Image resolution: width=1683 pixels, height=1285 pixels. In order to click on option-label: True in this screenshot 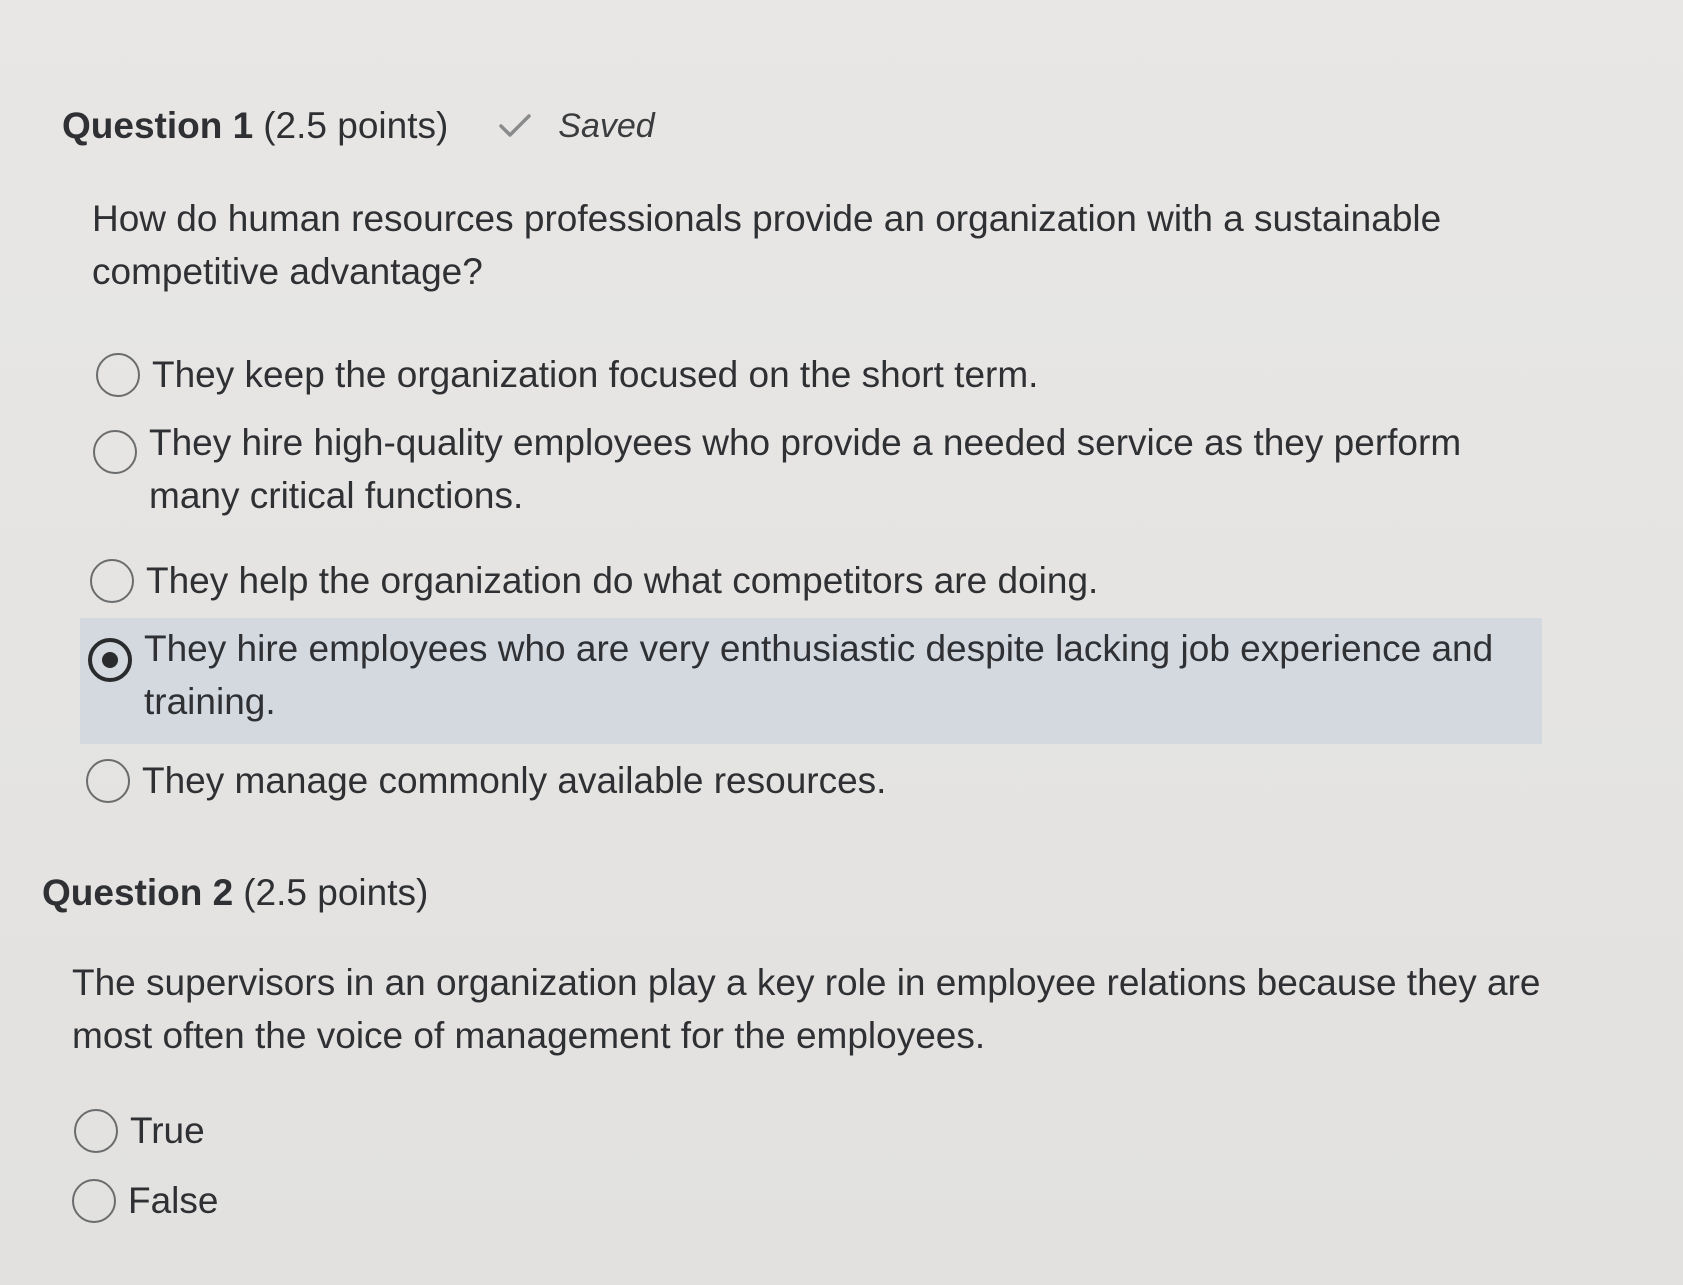, I will do `click(167, 1130)`.